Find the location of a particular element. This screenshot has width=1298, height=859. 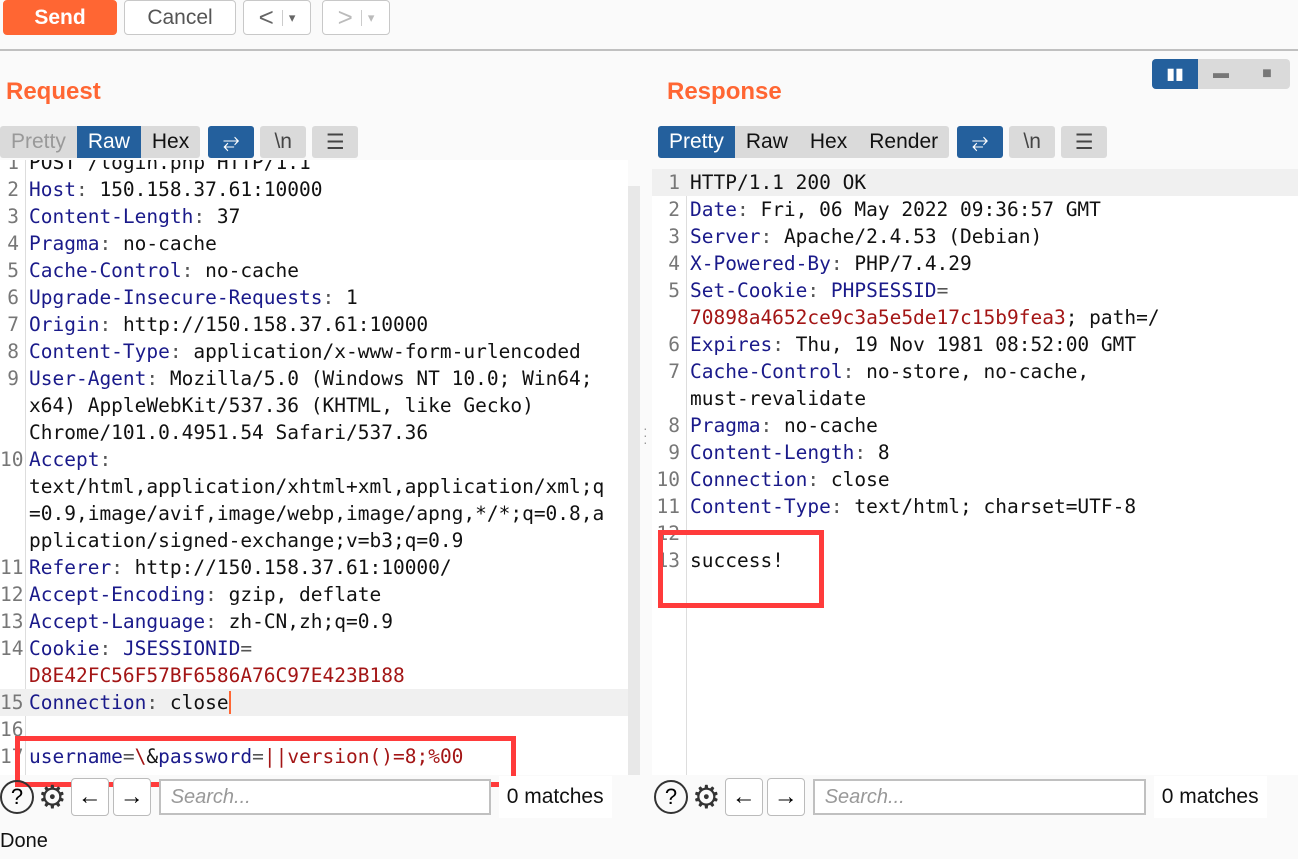

code-token: gzip, deflate is located at coordinates (305, 594).